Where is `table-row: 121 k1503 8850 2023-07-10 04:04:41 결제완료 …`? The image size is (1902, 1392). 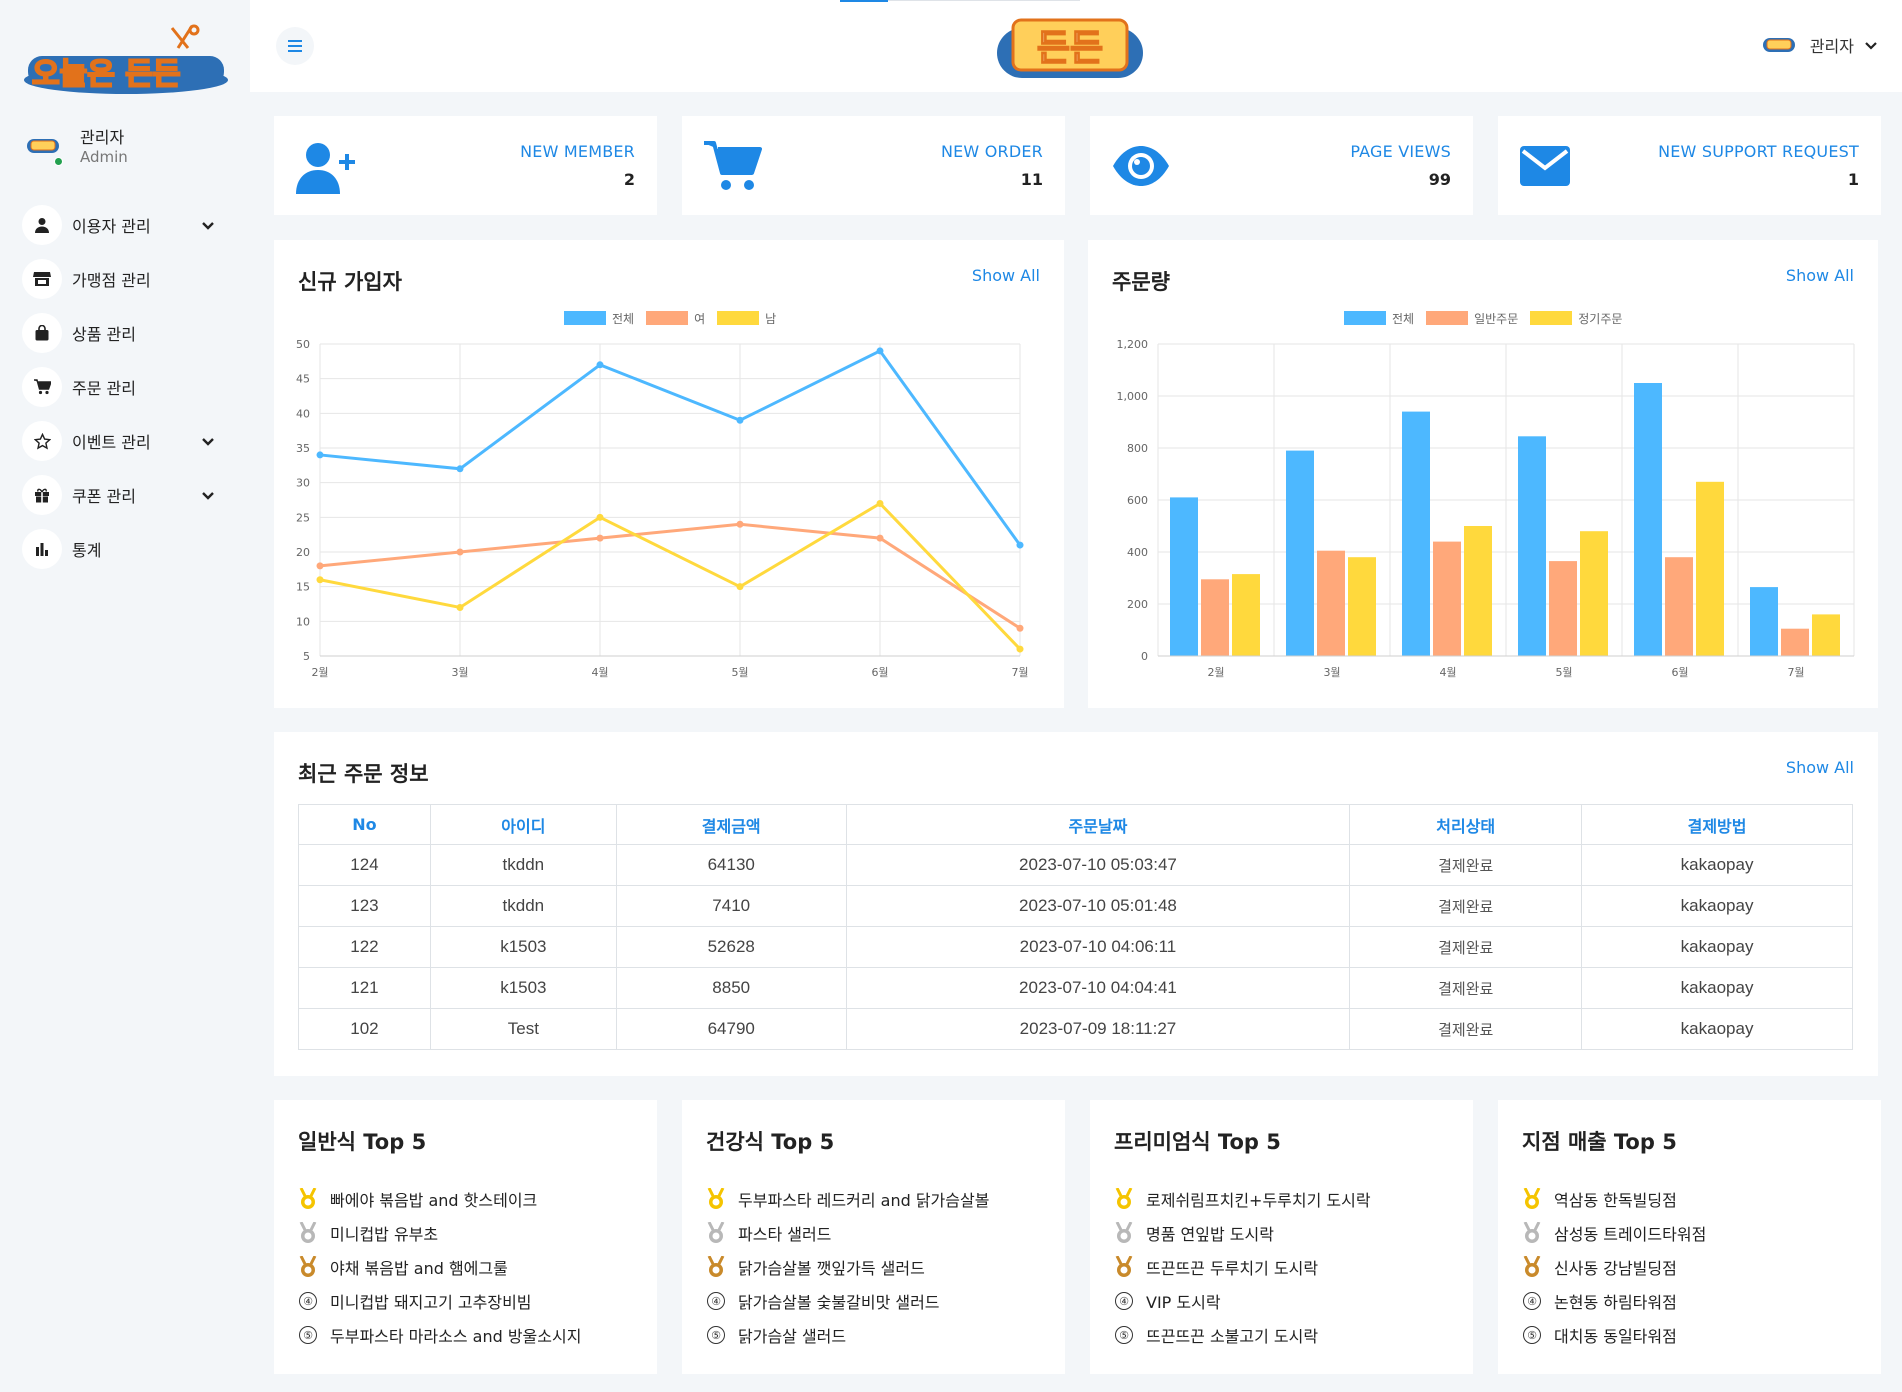
table-row: 121 k1503 8850 2023-07-10 04:04:41 결제완료 … is located at coordinates (1075, 988).